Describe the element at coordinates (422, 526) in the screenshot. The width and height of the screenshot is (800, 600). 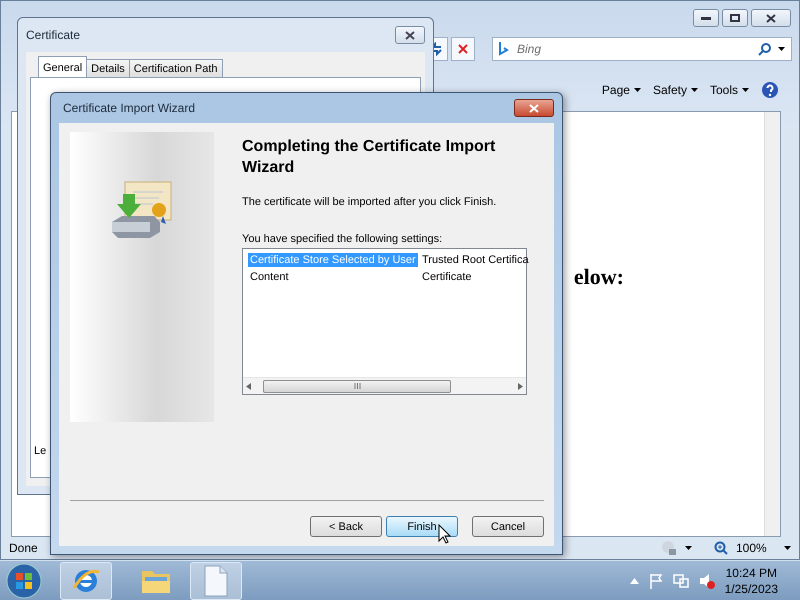
I see `wizard-button: Finish` at that location.